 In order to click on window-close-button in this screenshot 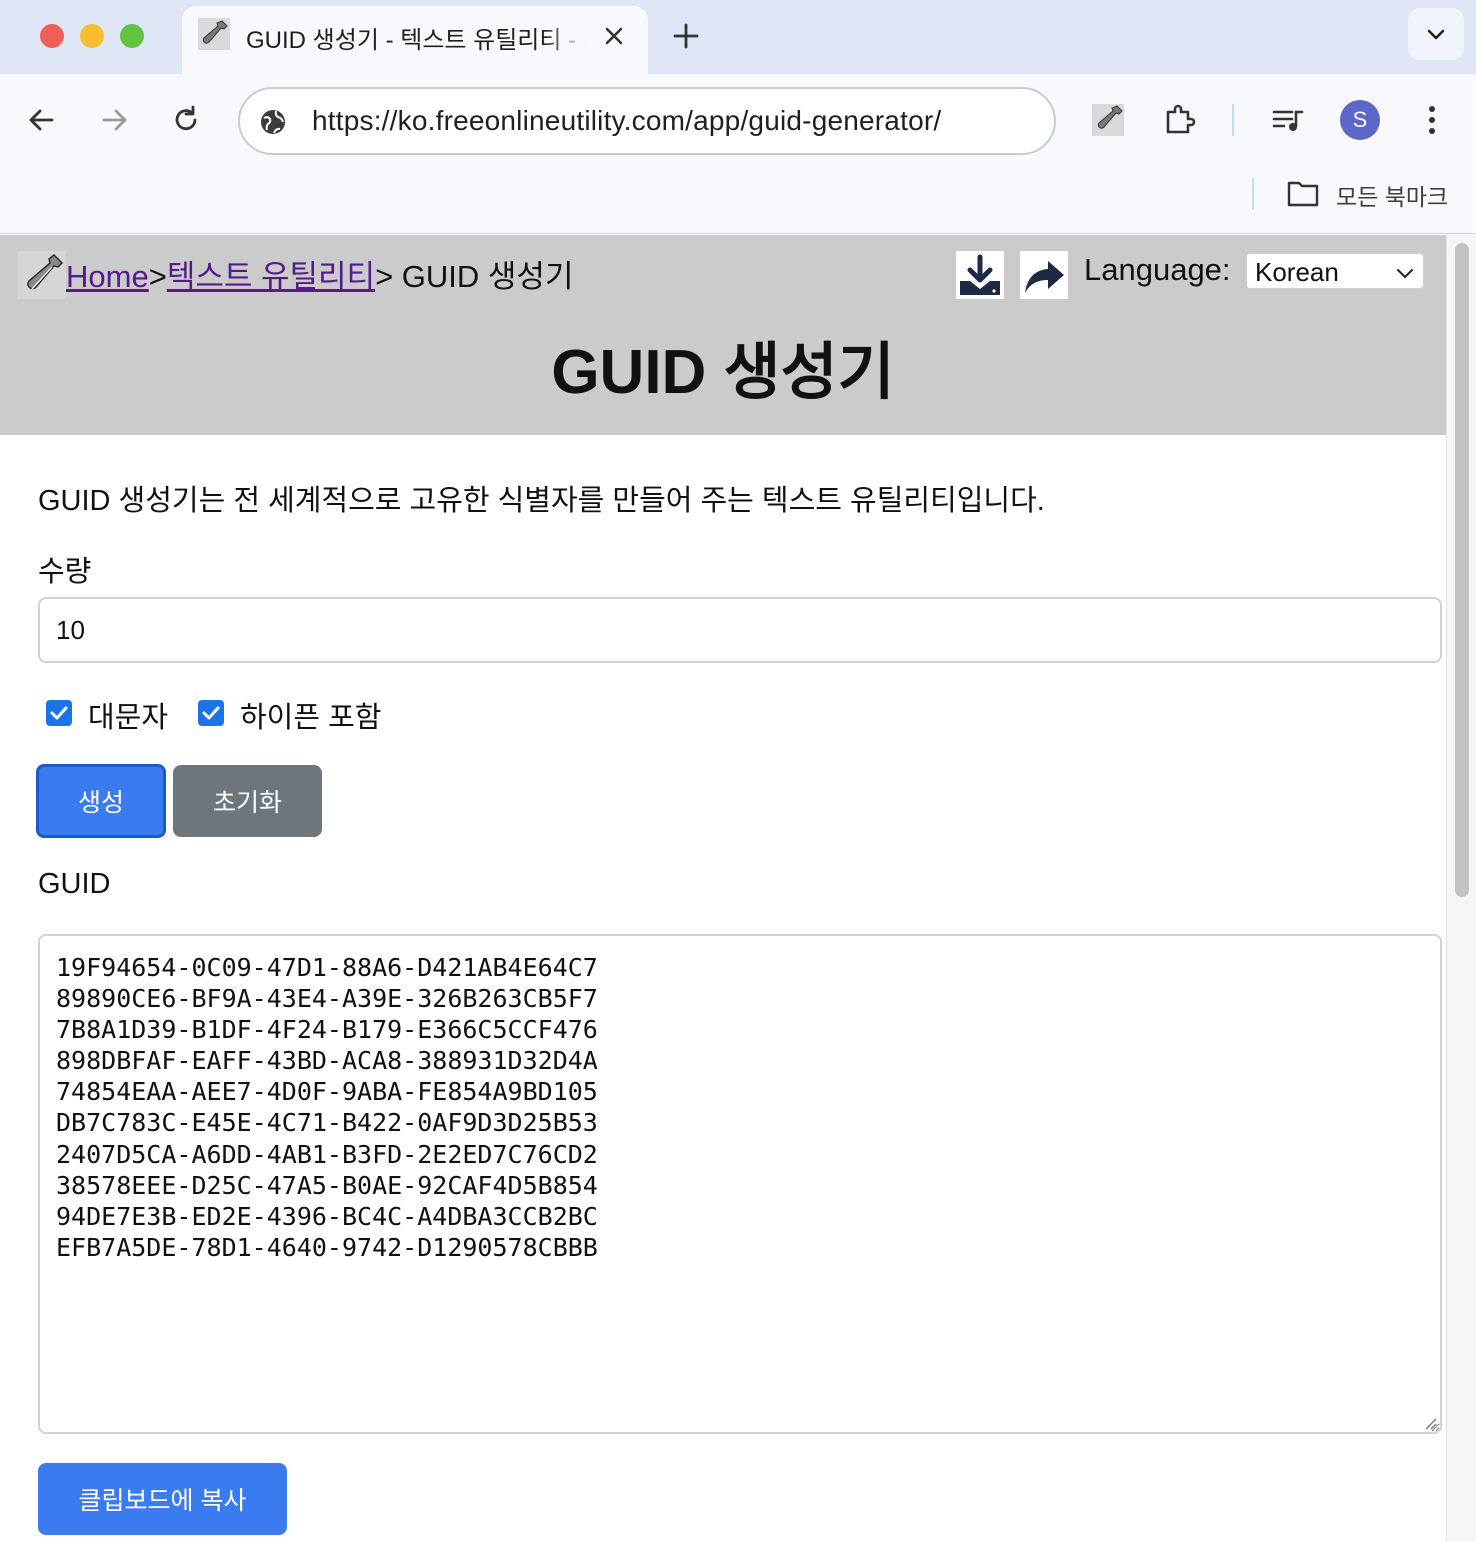, I will do `click(52, 36)`.